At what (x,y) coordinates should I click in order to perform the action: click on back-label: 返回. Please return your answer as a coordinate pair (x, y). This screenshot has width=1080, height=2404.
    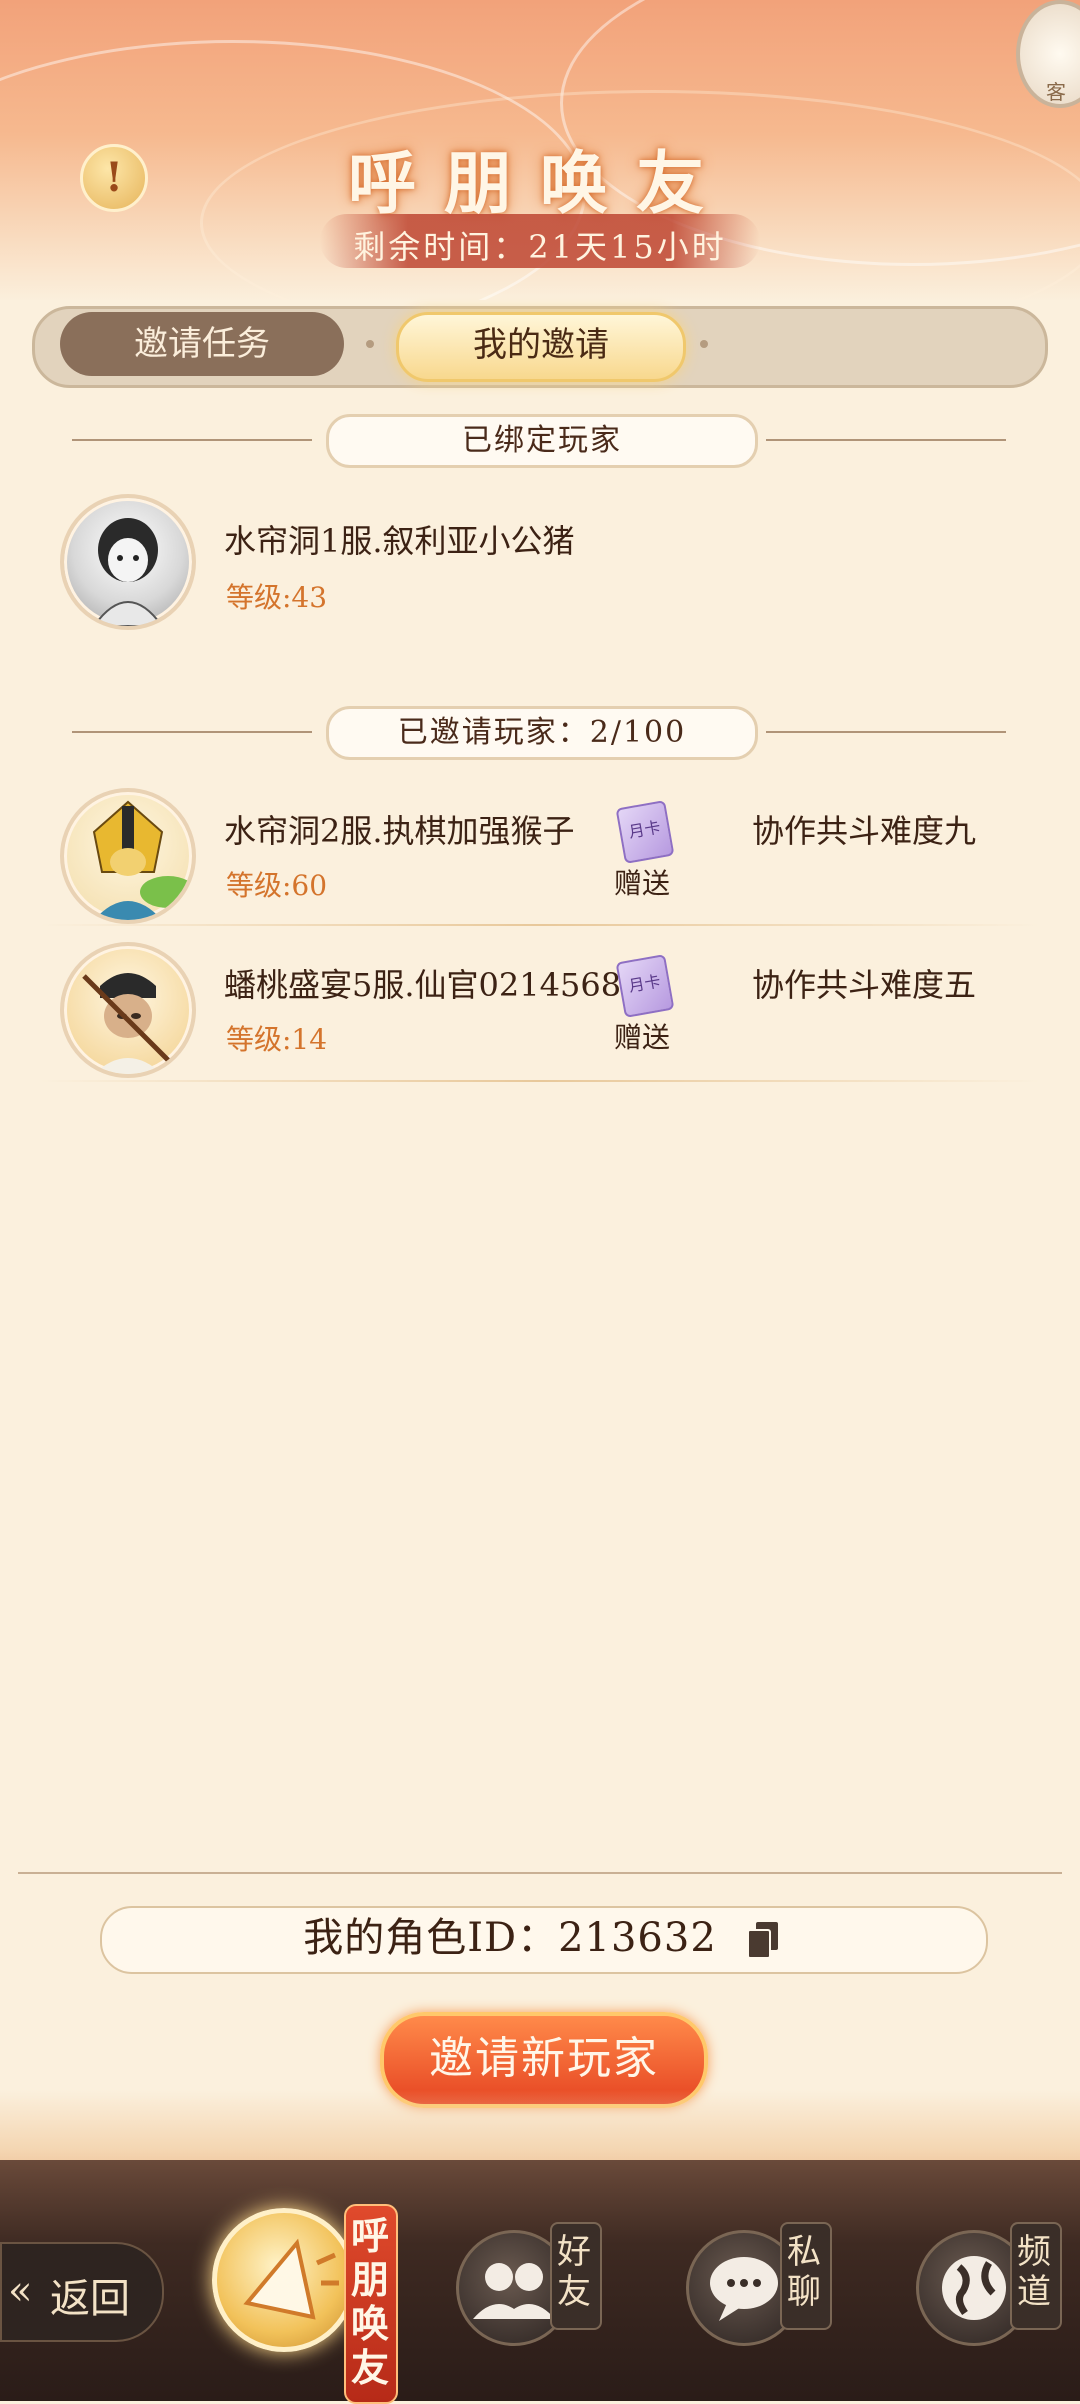
    Looking at the image, I should click on (90, 2299).